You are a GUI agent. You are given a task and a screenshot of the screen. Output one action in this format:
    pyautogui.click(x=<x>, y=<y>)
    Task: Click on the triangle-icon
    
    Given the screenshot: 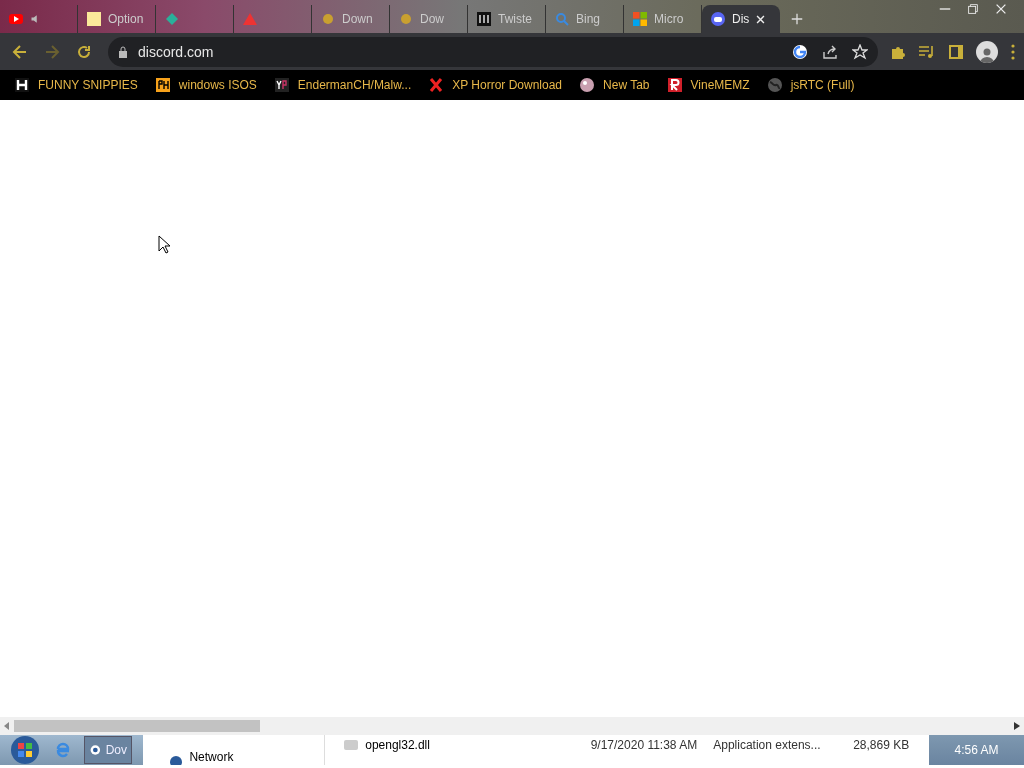 What is the action you would take?
    pyautogui.click(x=250, y=19)
    